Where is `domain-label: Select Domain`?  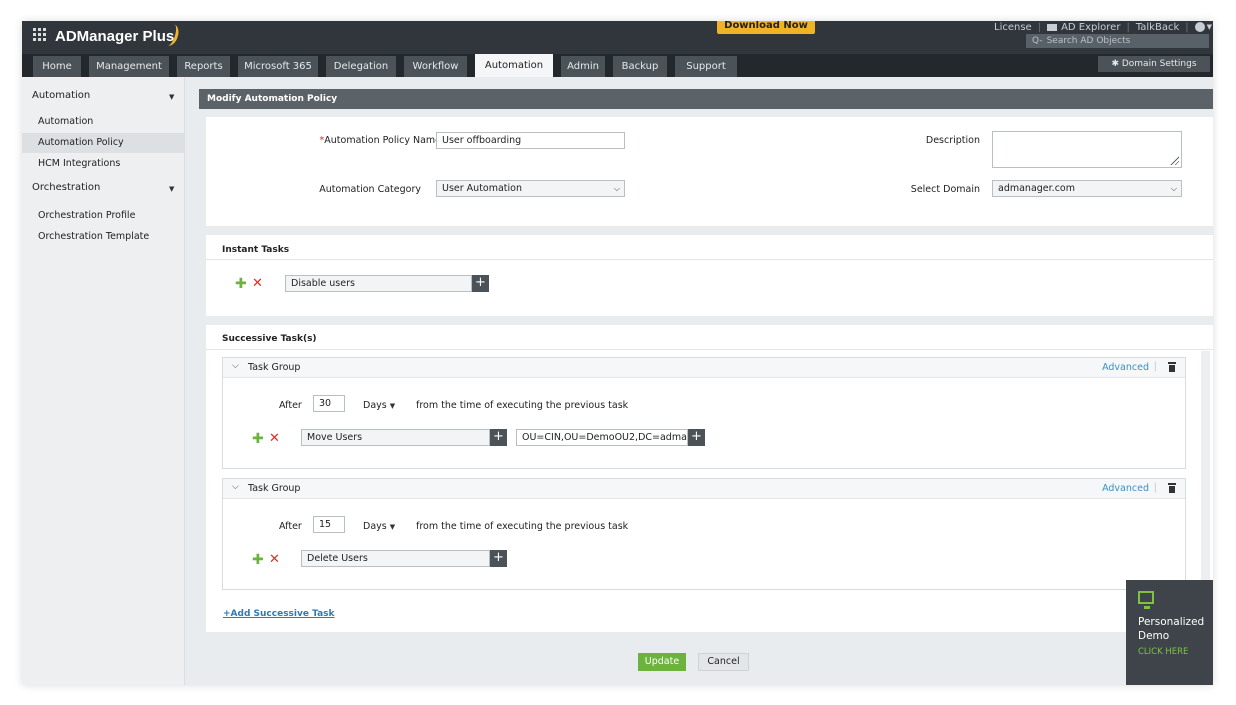
domain-label: Select Domain is located at coordinates (945, 189).